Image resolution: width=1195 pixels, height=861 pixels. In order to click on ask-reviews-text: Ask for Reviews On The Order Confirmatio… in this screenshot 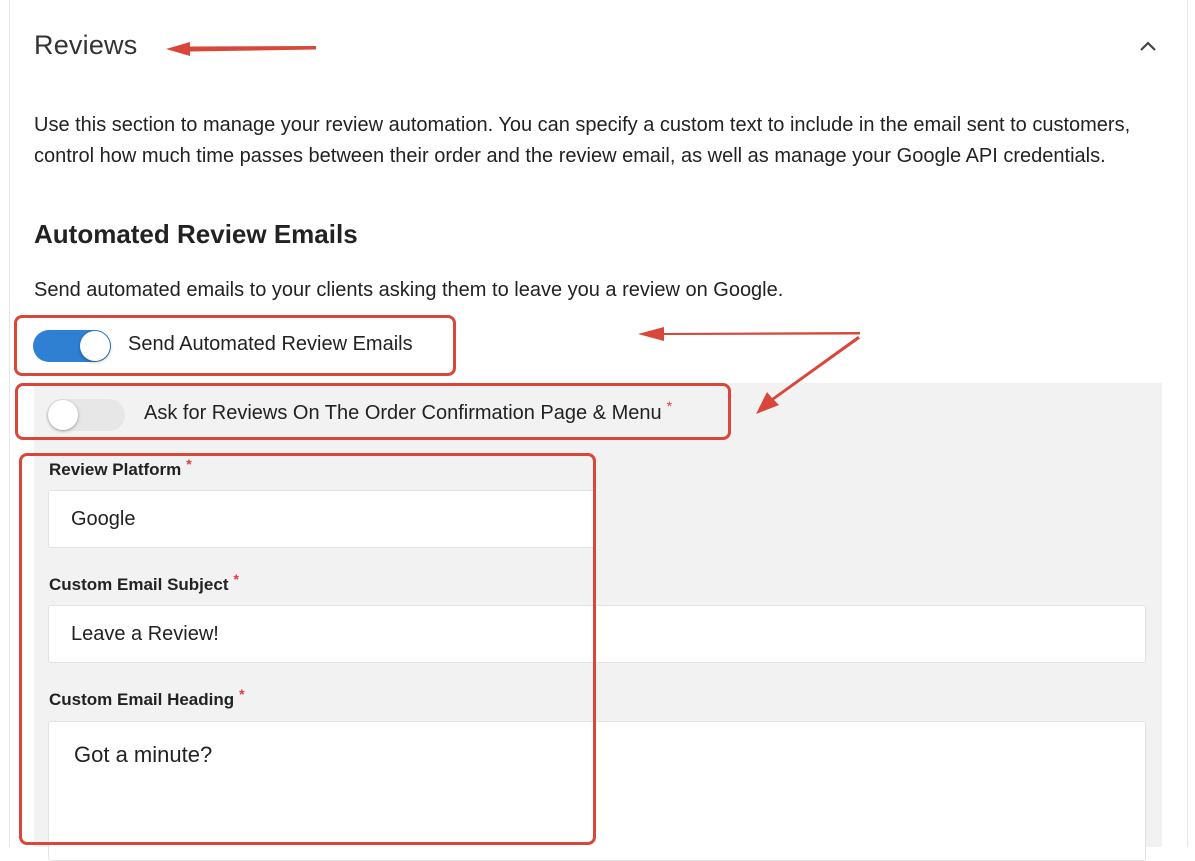, I will do `click(403, 413)`.